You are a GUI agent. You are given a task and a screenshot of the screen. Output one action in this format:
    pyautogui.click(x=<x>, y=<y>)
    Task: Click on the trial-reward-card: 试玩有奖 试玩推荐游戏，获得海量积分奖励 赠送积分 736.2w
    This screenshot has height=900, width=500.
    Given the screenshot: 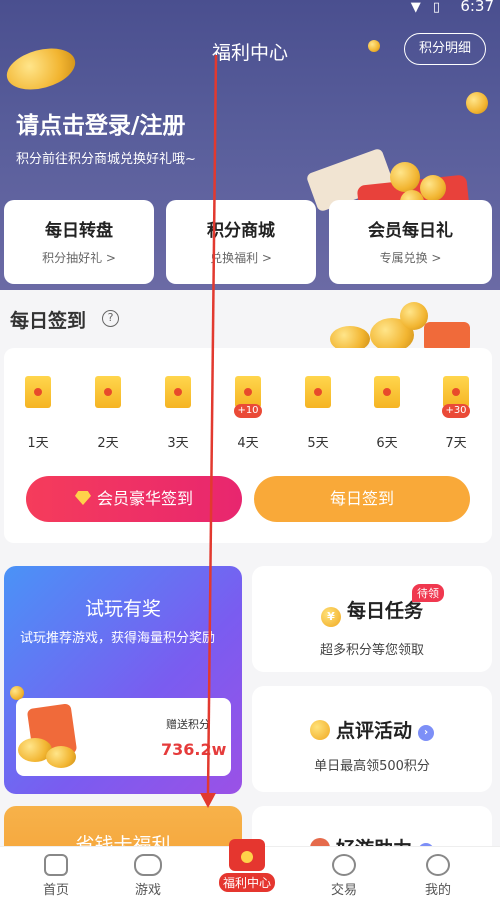 What is the action you would take?
    pyautogui.click(x=123, y=680)
    